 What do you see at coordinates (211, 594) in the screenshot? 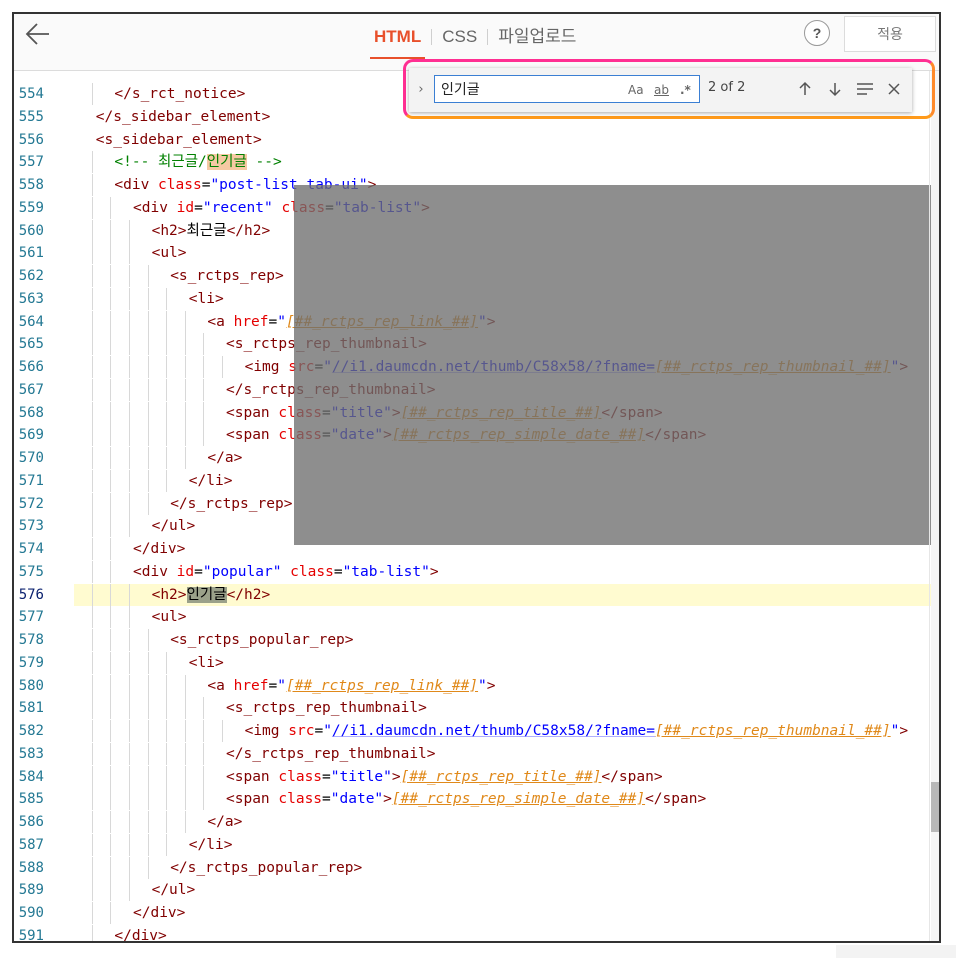
I see `code-text: <h2>인기글</h2>` at bounding box center [211, 594].